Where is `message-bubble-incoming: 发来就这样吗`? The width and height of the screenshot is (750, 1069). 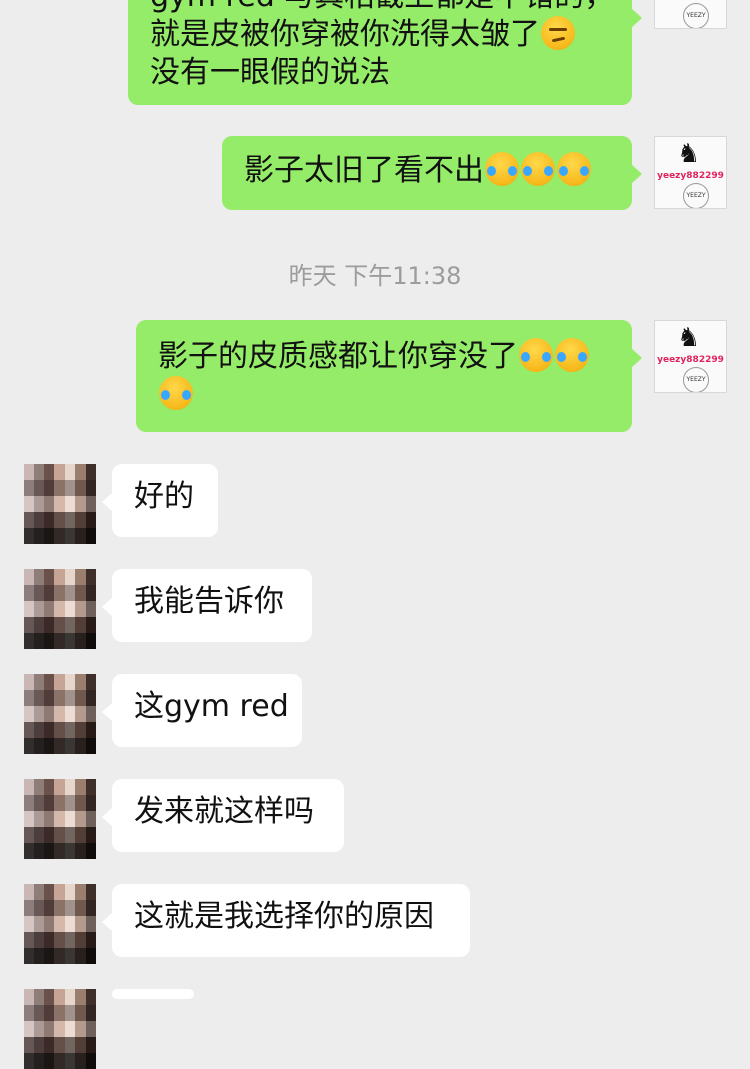 message-bubble-incoming: 发来就这样吗 is located at coordinates (223, 815).